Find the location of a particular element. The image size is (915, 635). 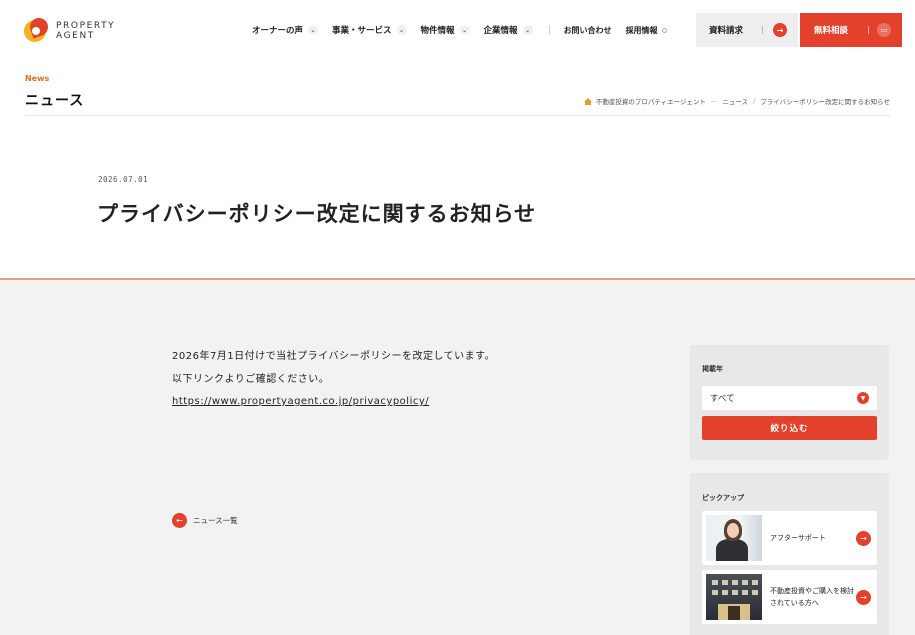

article-text: 2026年7月1日付けで当社プライバシーポリシーを改定しています。 is located at coordinates (334, 356).